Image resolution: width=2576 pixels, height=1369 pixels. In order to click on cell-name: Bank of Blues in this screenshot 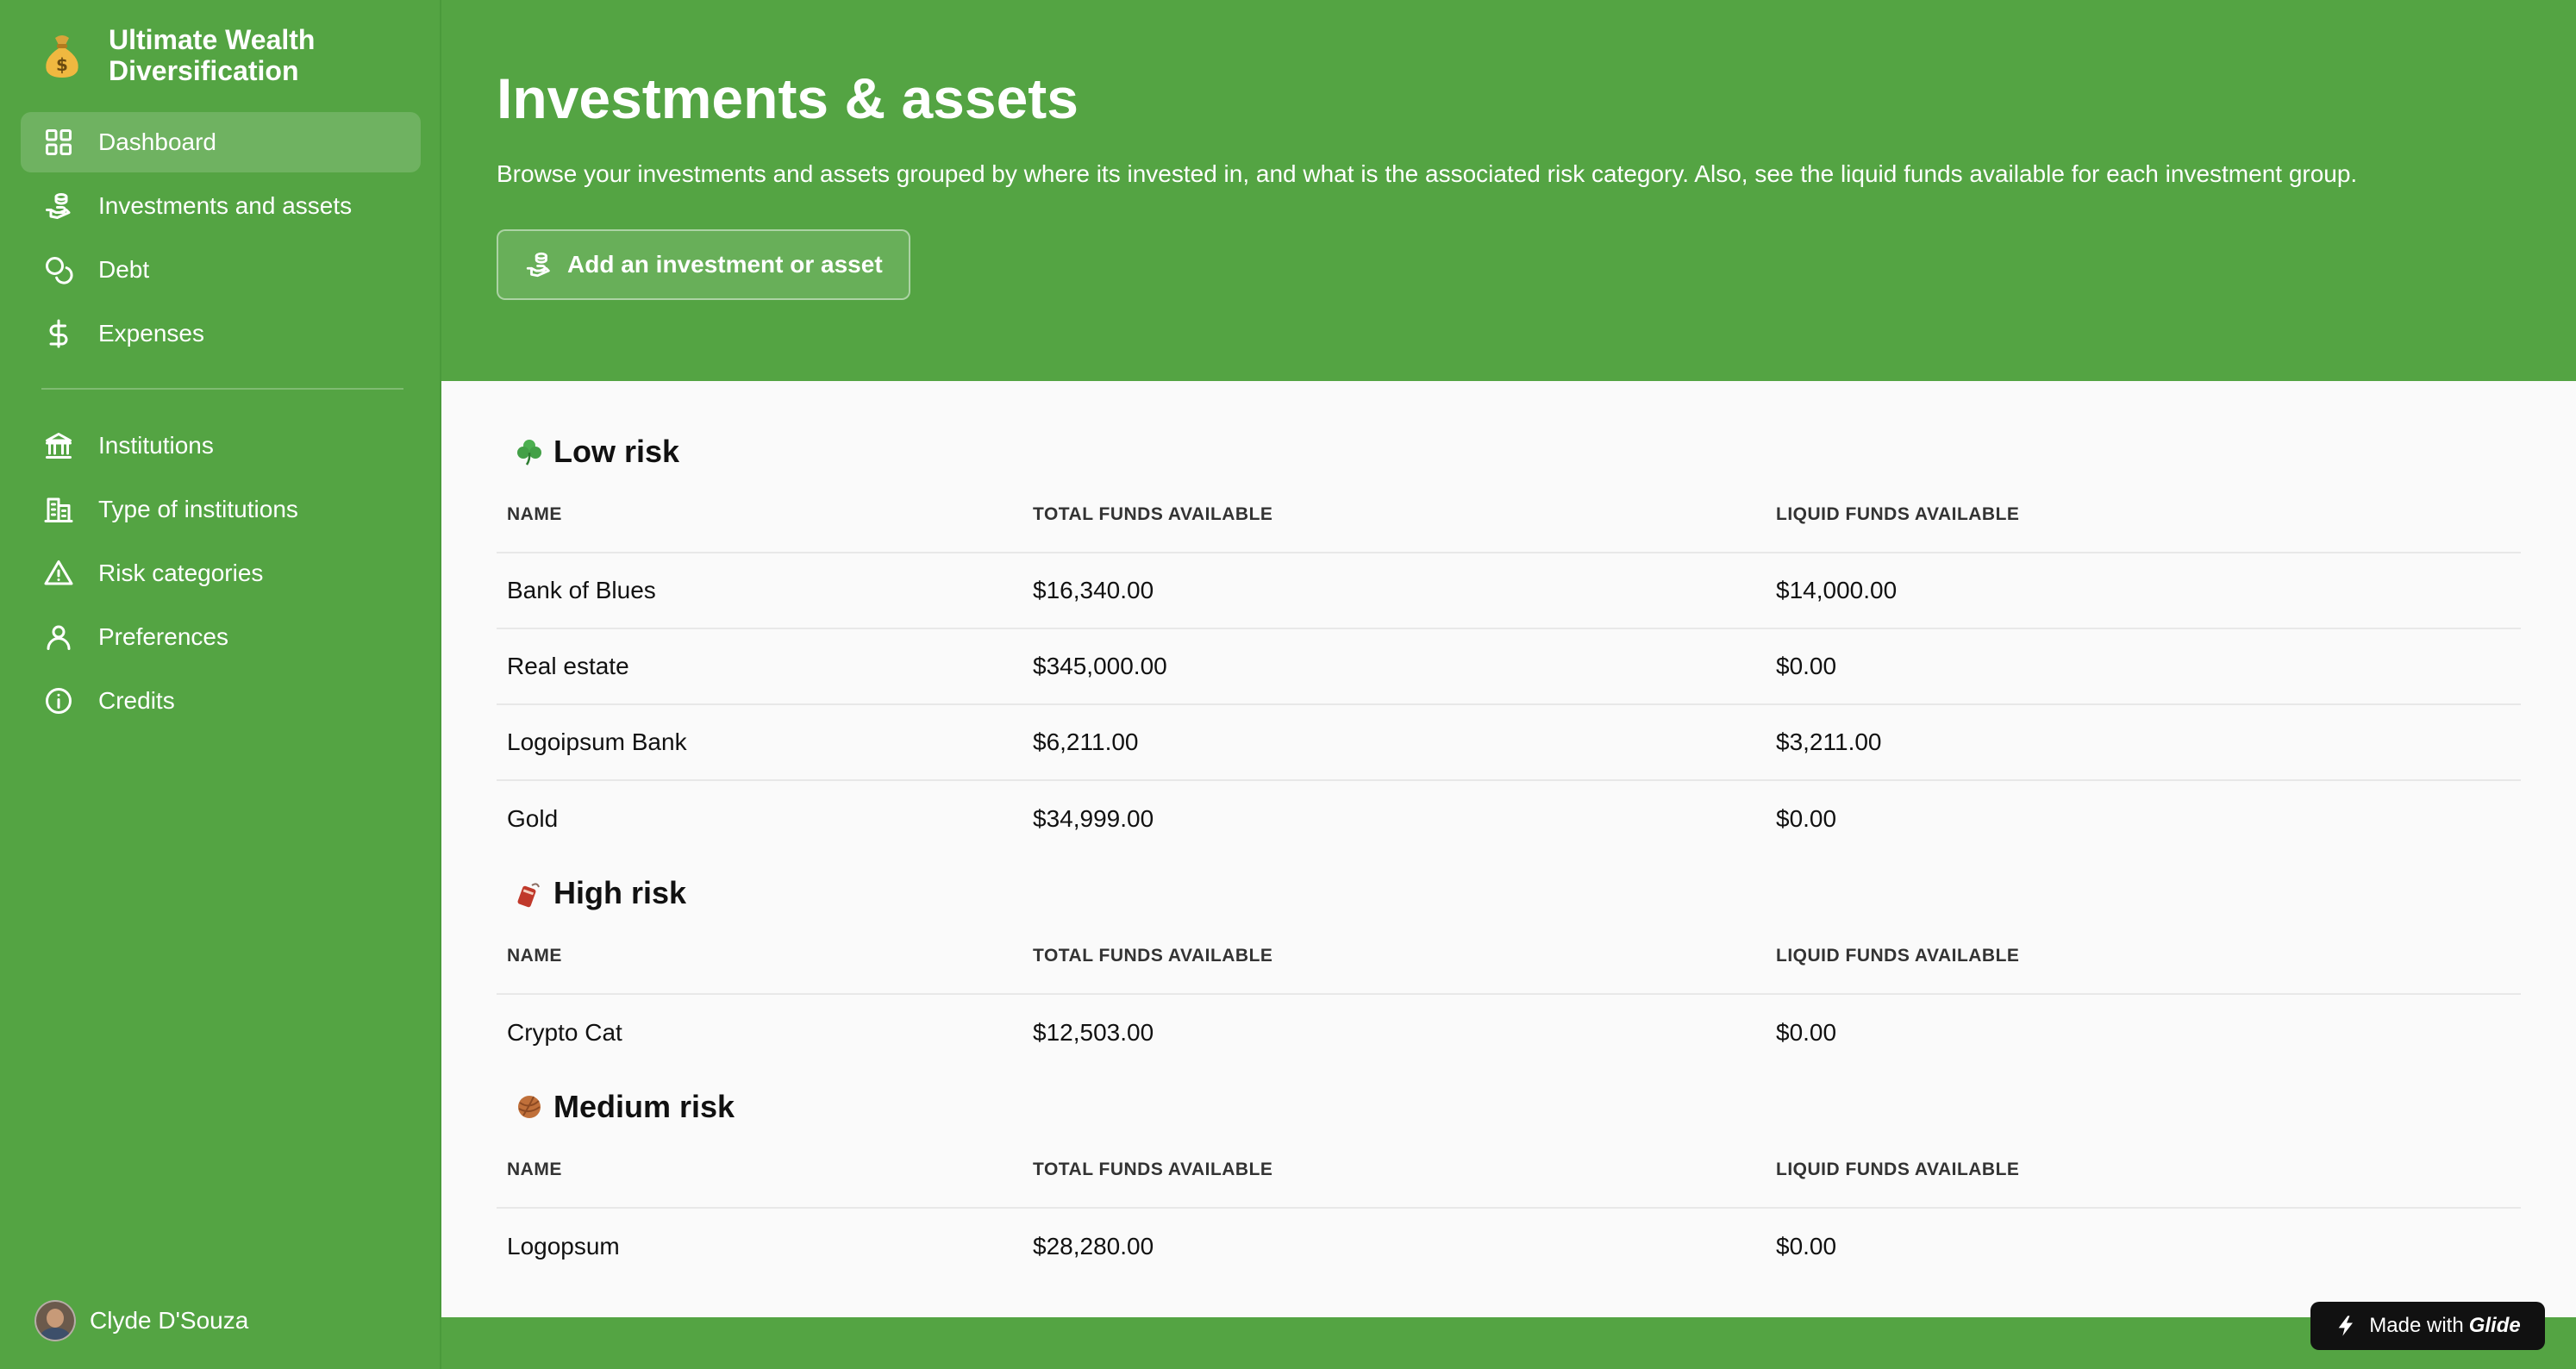, I will do `click(582, 590)`.